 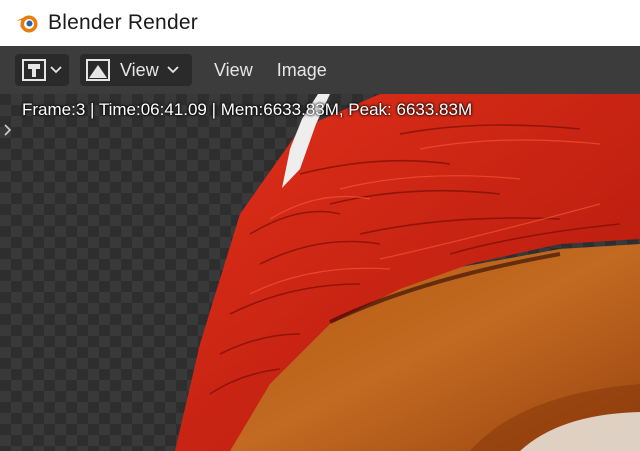 I want to click on editor-type-button, so click(x=42, y=70).